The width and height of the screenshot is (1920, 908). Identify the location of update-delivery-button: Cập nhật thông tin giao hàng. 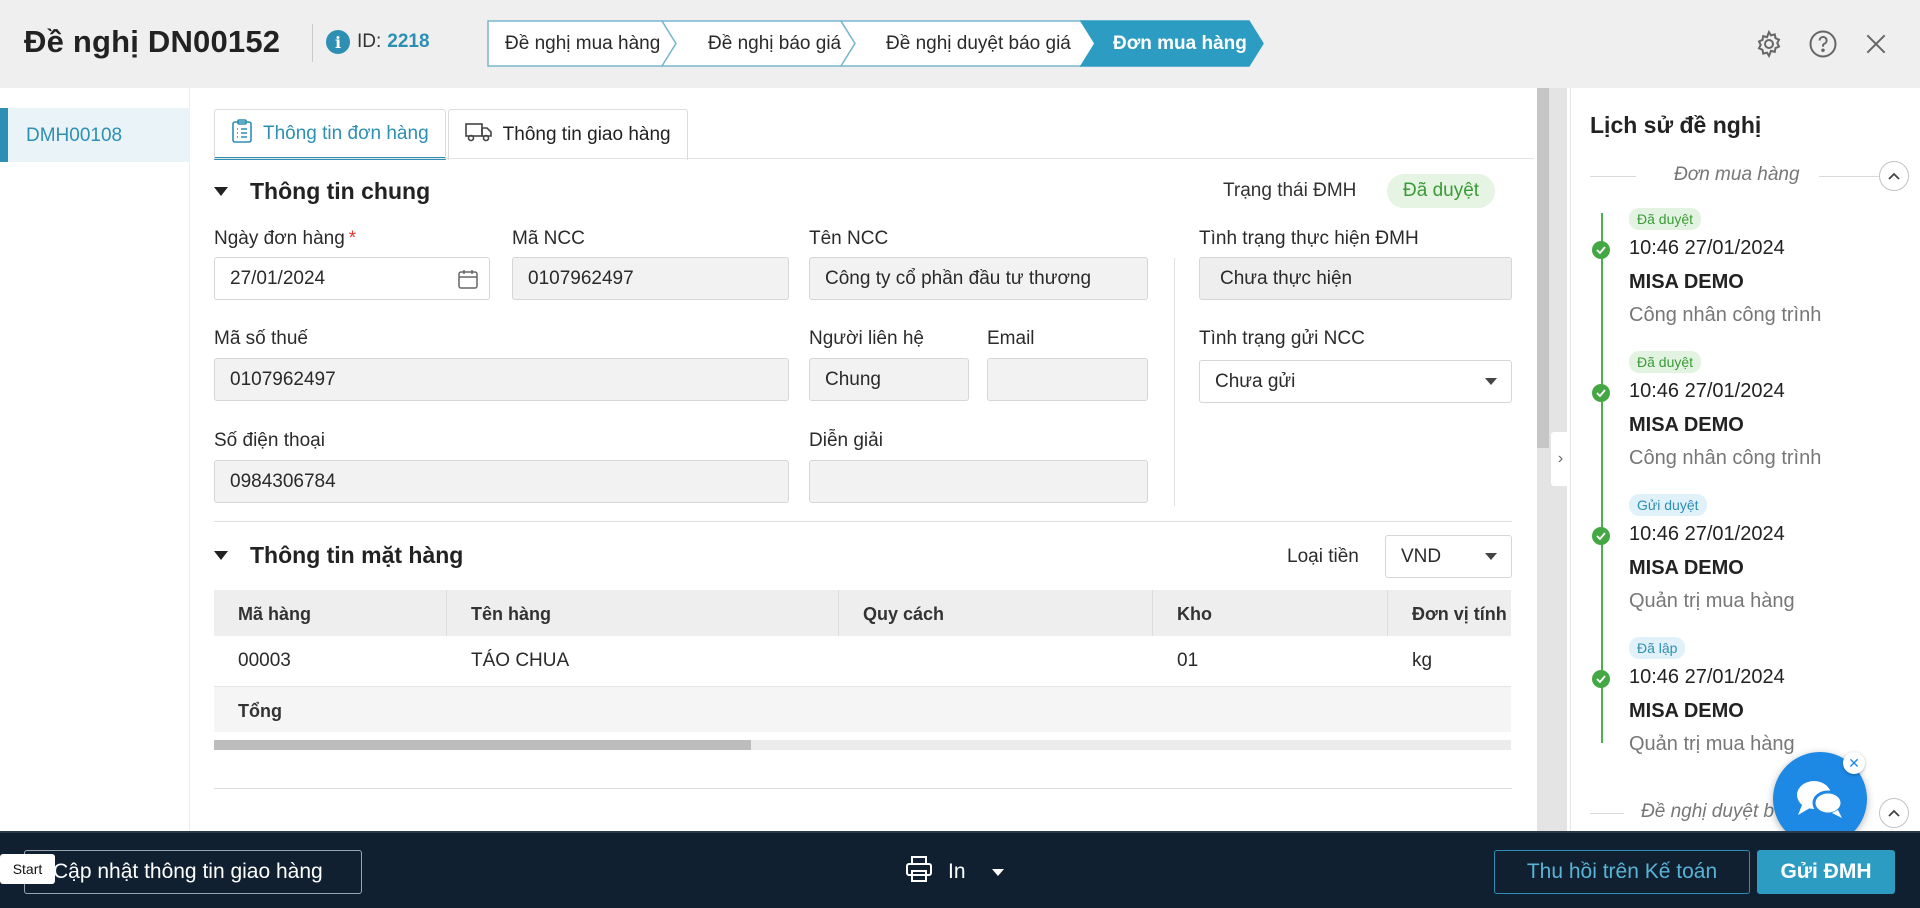
(193, 872).